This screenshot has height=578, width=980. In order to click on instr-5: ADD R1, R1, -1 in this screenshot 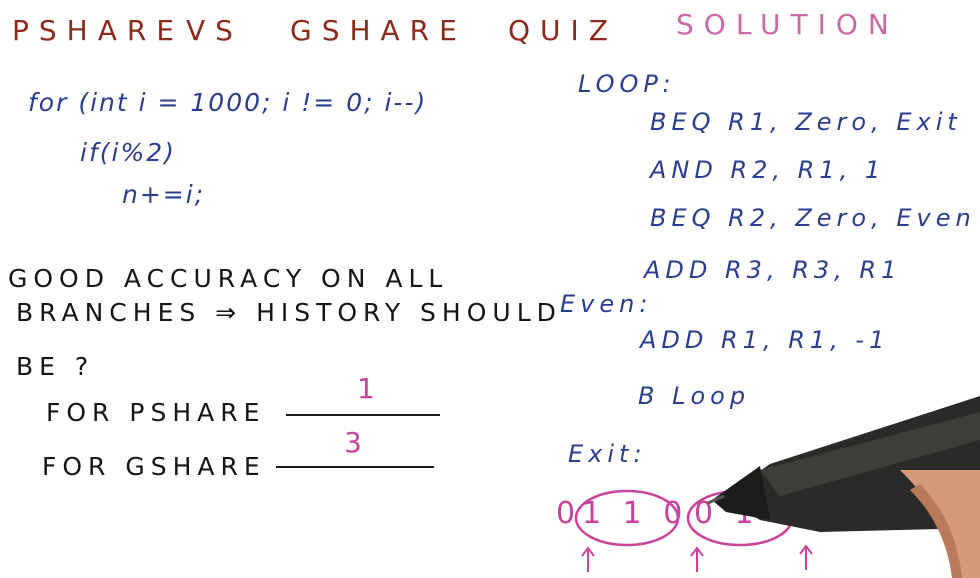, I will do `click(765, 340)`.